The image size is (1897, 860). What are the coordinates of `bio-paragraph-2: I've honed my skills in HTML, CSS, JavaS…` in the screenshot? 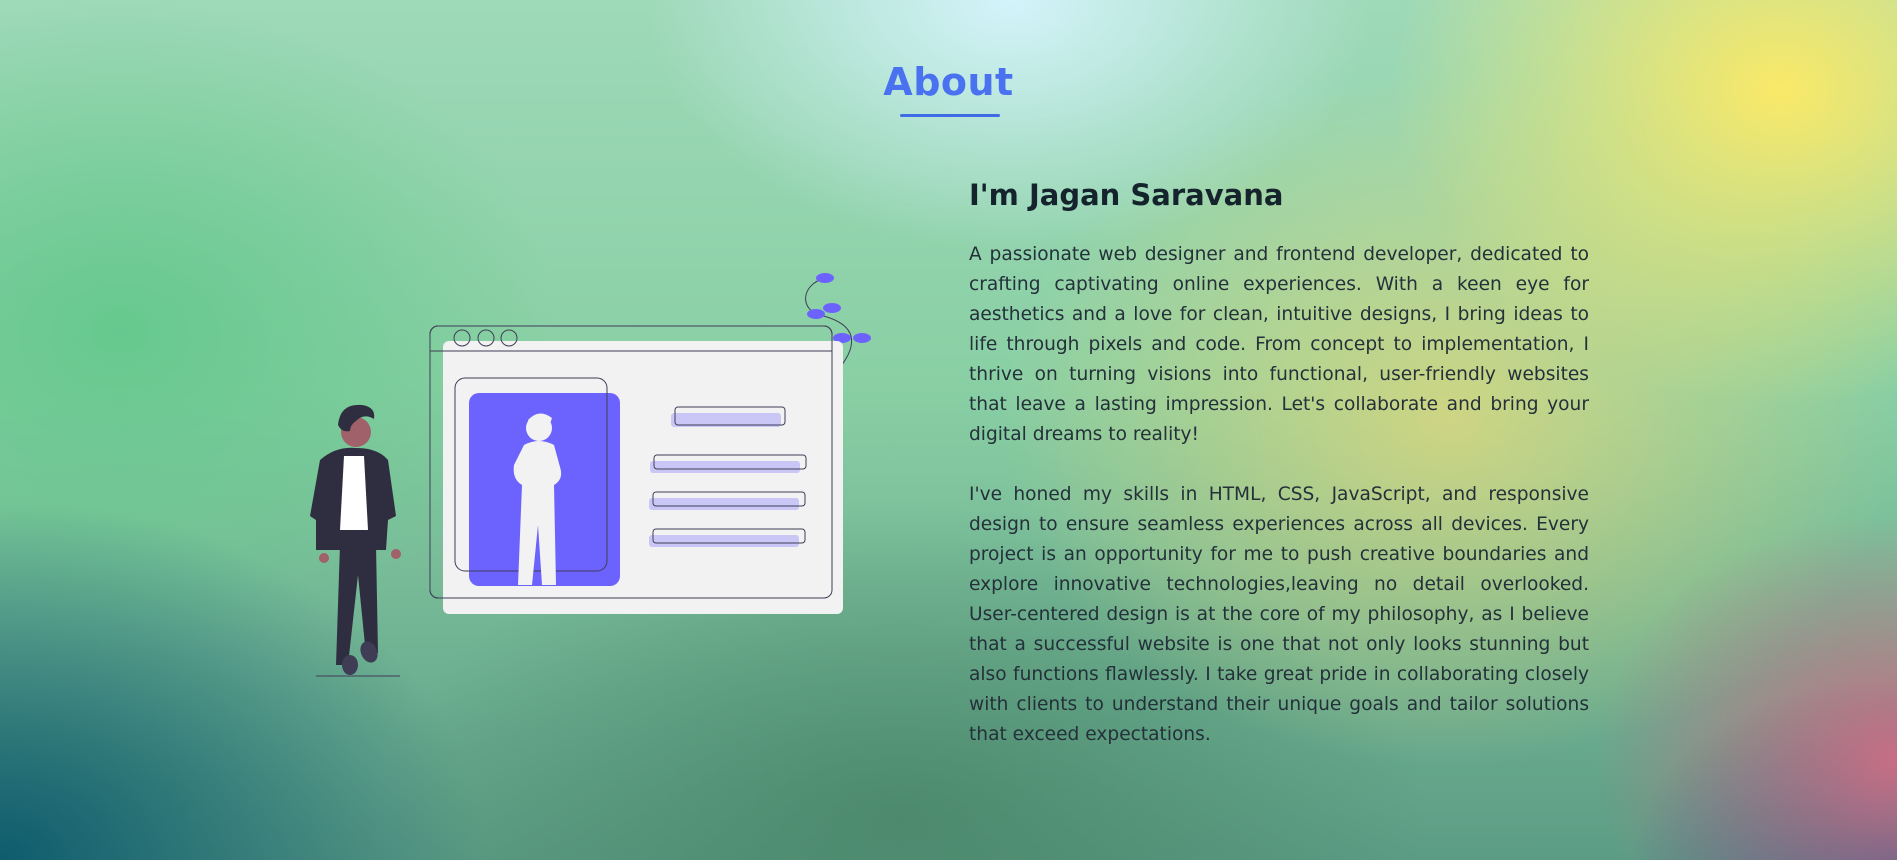 It's located at (1279, 614).